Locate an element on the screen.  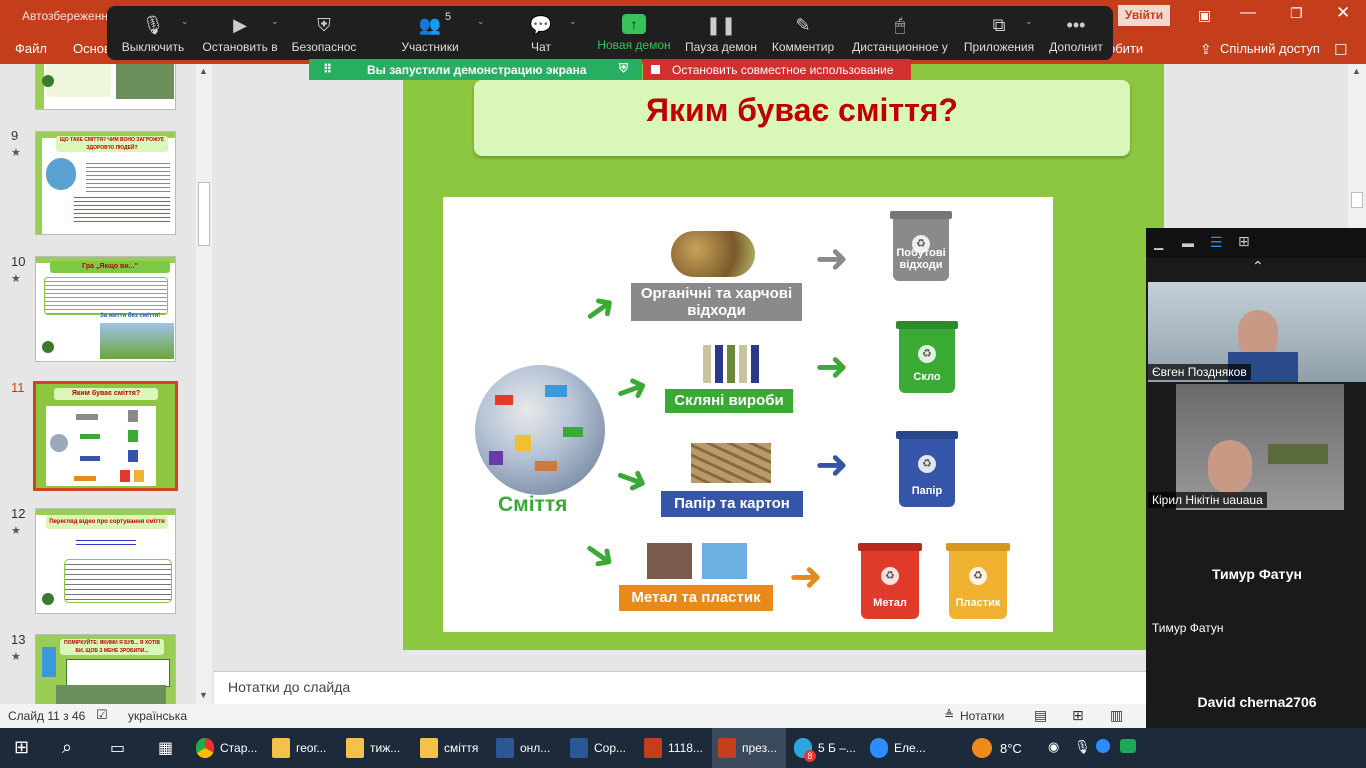
temperature: 8°C is located at coordinates (1011, 748).